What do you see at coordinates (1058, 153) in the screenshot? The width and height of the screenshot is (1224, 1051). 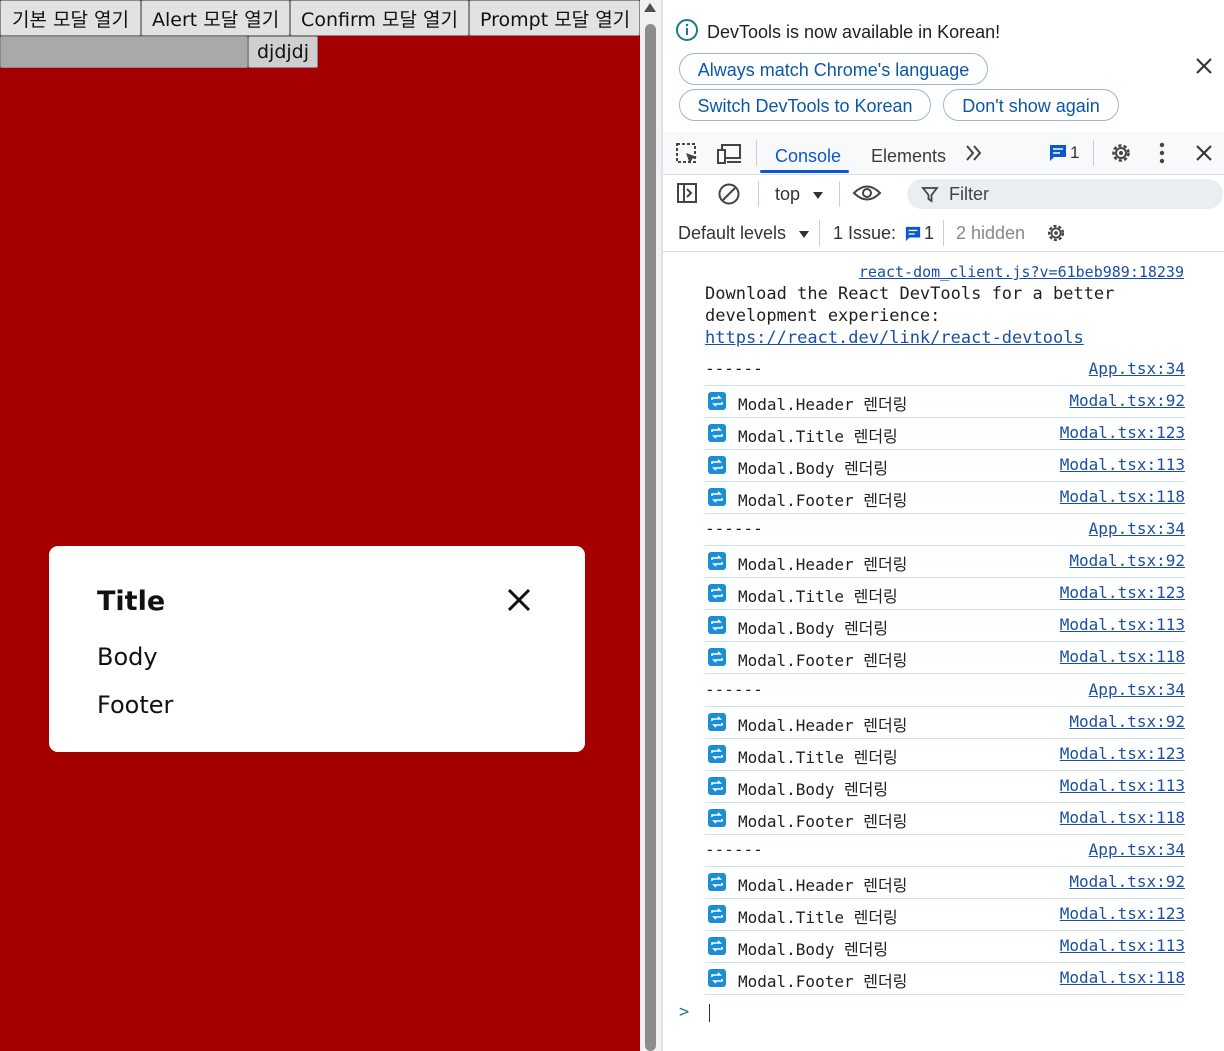 I see `issue-message-icon` at bounding box center [1058, 153].